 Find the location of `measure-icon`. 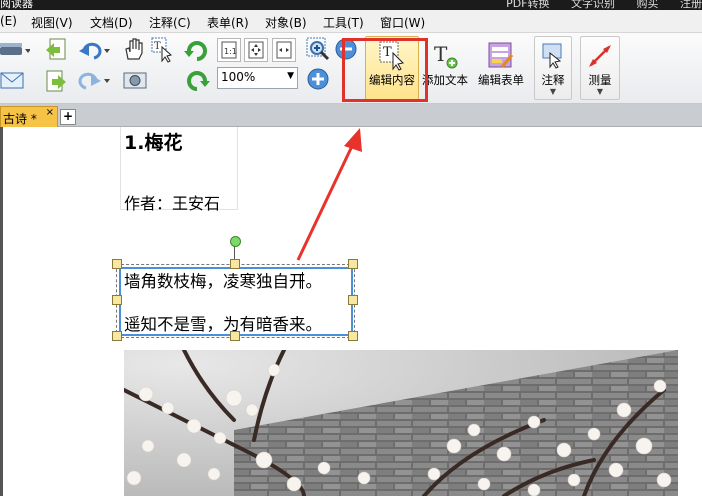

measure-icon is located at coordinates (600, 56).